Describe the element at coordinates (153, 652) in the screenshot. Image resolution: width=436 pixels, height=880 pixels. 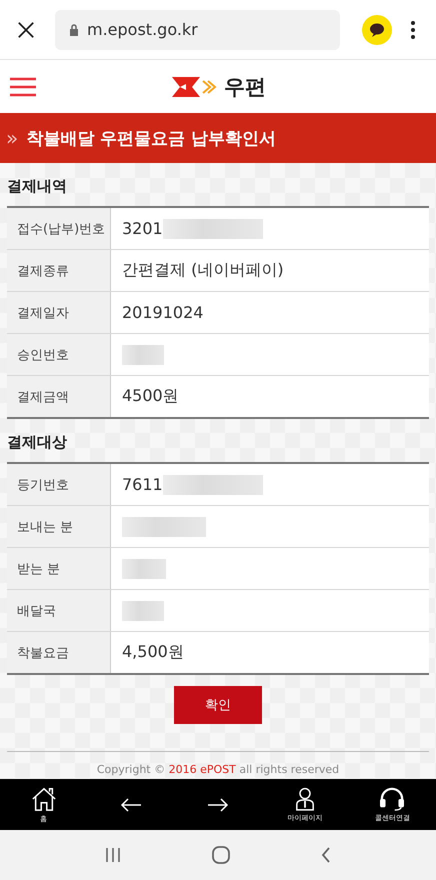
I see `row-value: 4,500원` at that location.